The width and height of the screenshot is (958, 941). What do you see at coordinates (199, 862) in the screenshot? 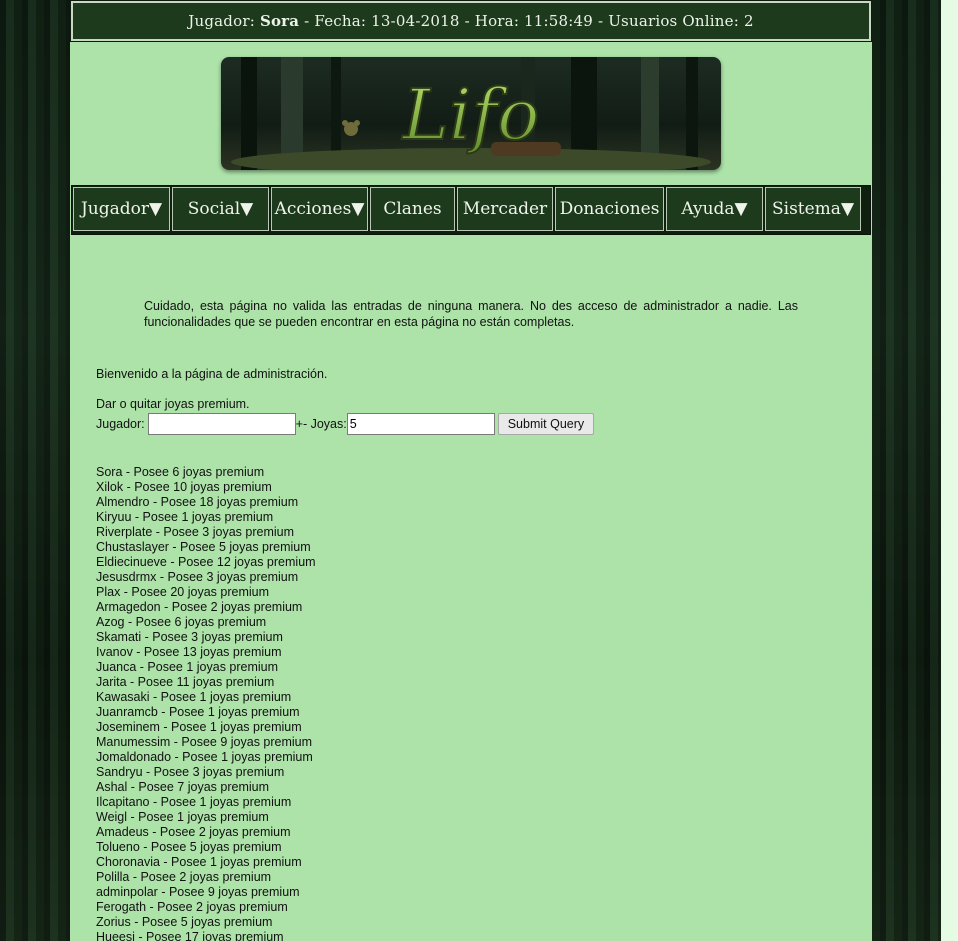
I see `player-entry: Choronavia - Posee 1 joyas premium` at bounding box center [199, 862].